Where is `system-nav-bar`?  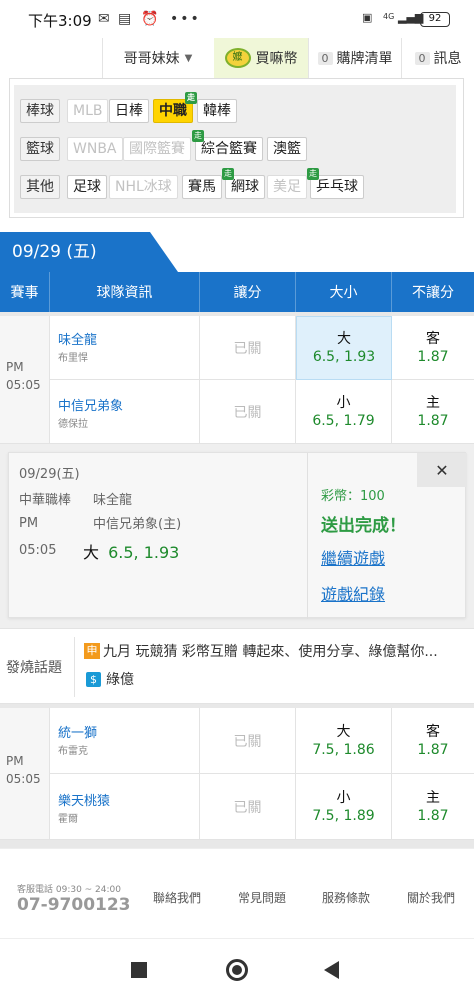
system-nav-bar is located at coordinates (237, 969).